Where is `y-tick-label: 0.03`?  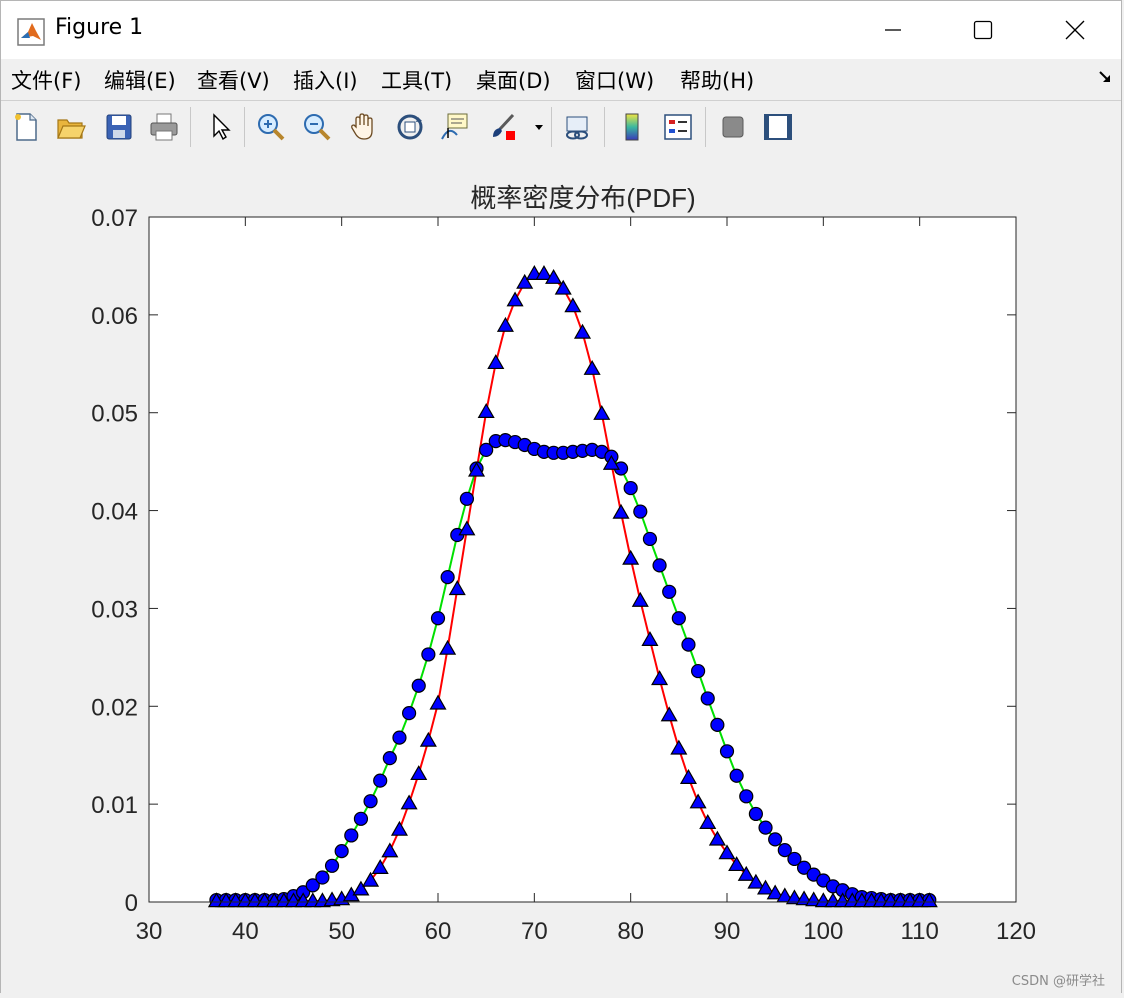
y-tick-label: 0.03 is located at coordinates (114, 609).